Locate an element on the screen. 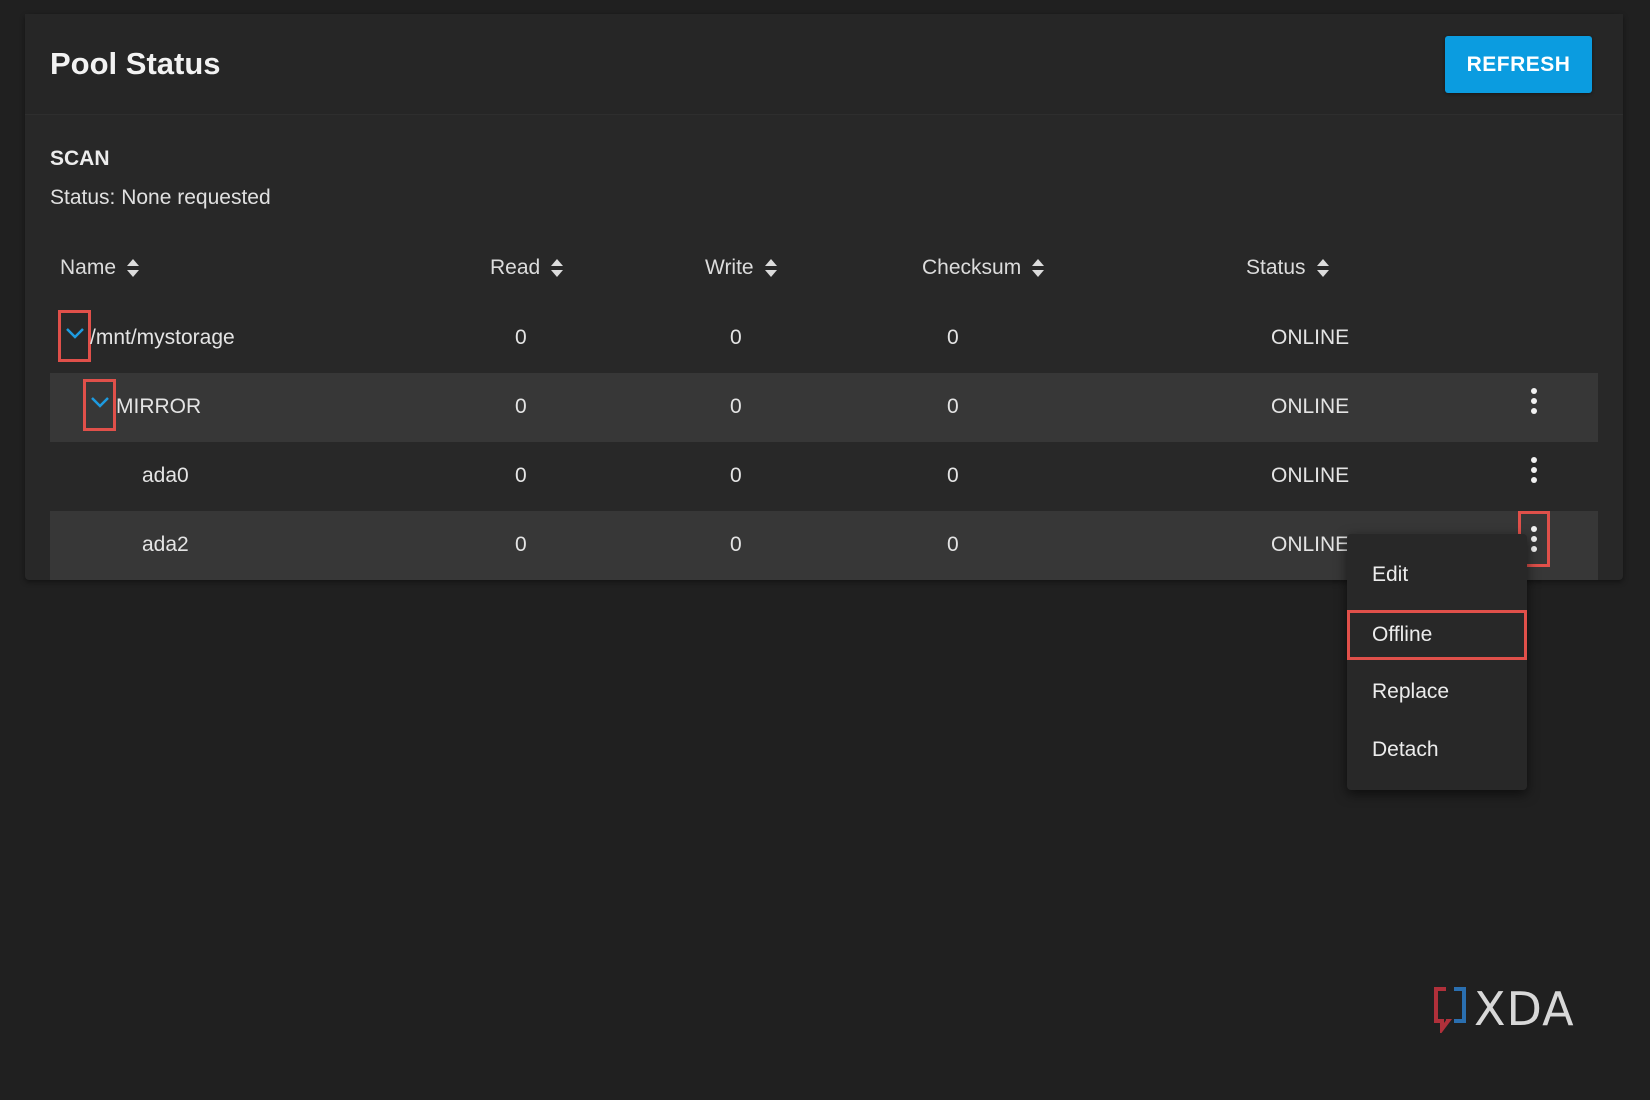 Image resolution: width=1650 pixels, height=1100 pixels. table-row-disk: ada0 0 0 0 ONLINE is located at coordinates (824, 476).